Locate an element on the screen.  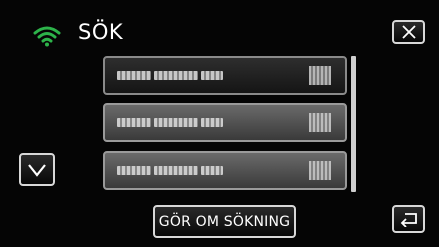
wifi-icon is located at coordinates (47, 36).